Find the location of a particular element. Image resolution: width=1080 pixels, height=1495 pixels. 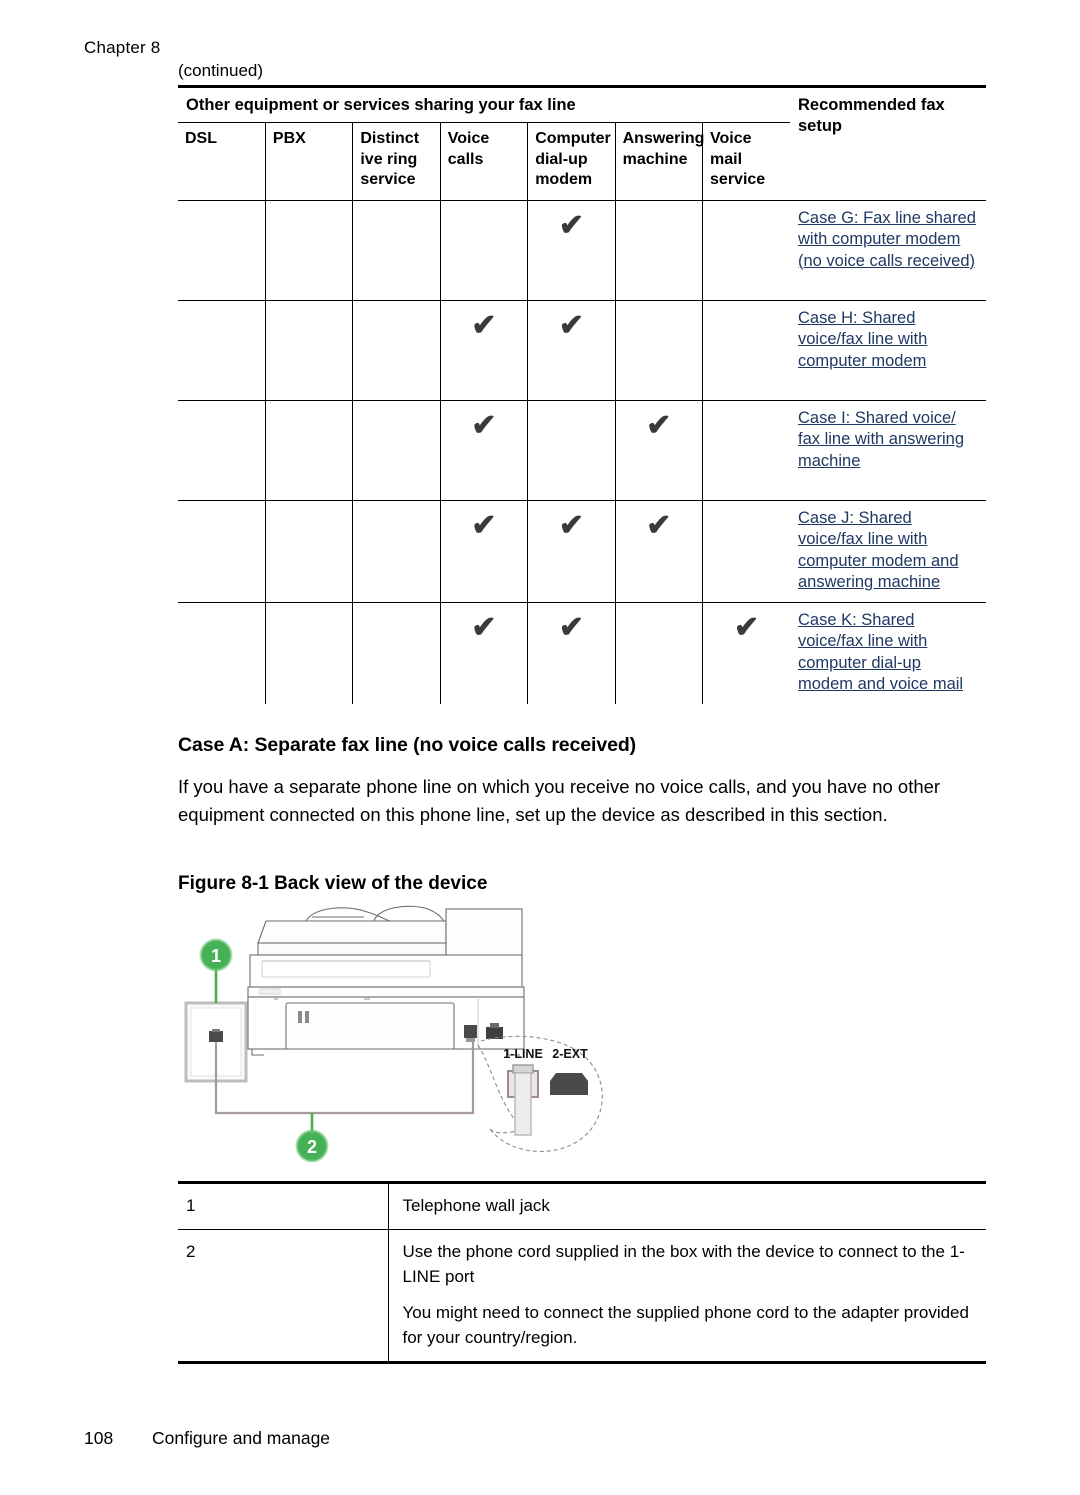

fax-cell-r5-c3 is located at coordinates (396, 652).